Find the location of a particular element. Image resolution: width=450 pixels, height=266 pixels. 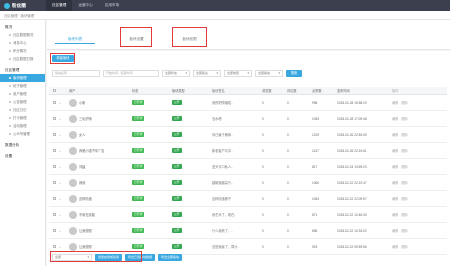

search-input: 版块名称 is located at coordinates (76, 73).